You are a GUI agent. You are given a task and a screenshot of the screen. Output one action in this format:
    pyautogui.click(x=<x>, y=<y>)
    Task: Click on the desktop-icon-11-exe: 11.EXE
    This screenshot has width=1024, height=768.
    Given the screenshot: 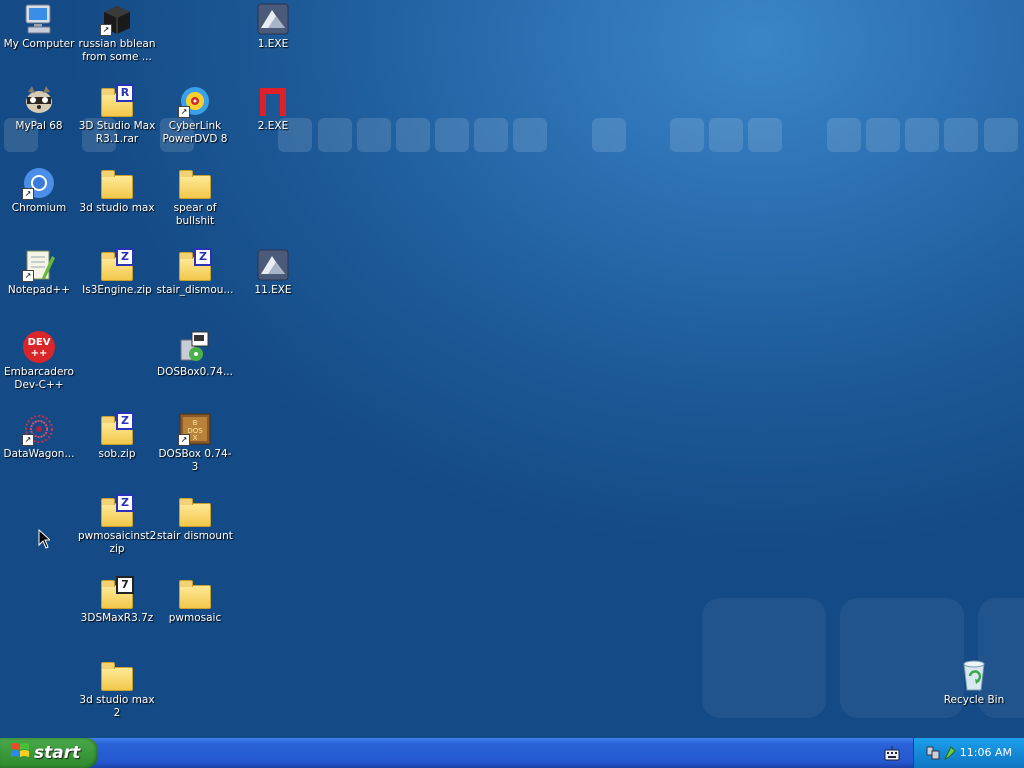 What is the action you would take?
    pyautogui.click(x=273, y=288)
    